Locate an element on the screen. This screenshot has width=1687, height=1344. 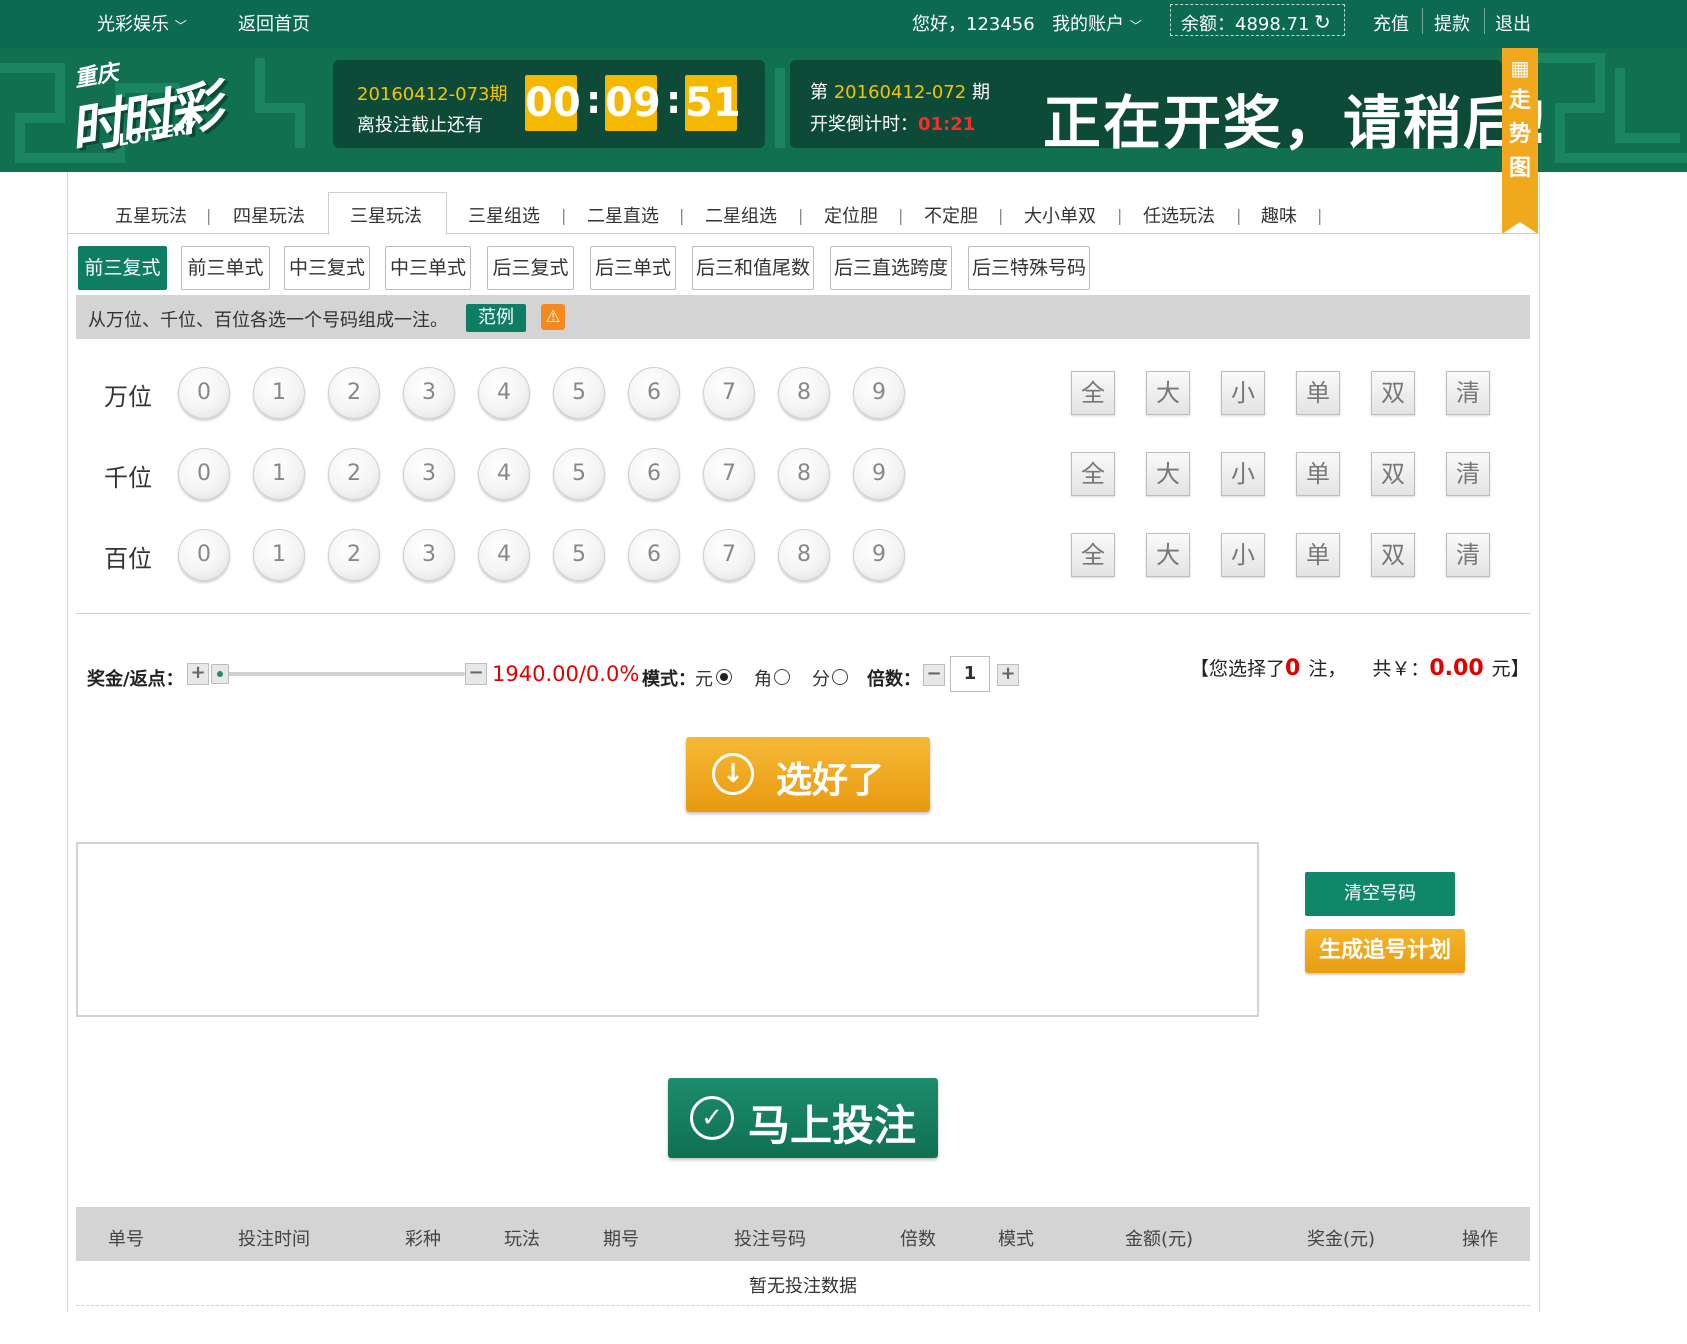
prize-decrease-button: − is located at coordinates (476, 674).